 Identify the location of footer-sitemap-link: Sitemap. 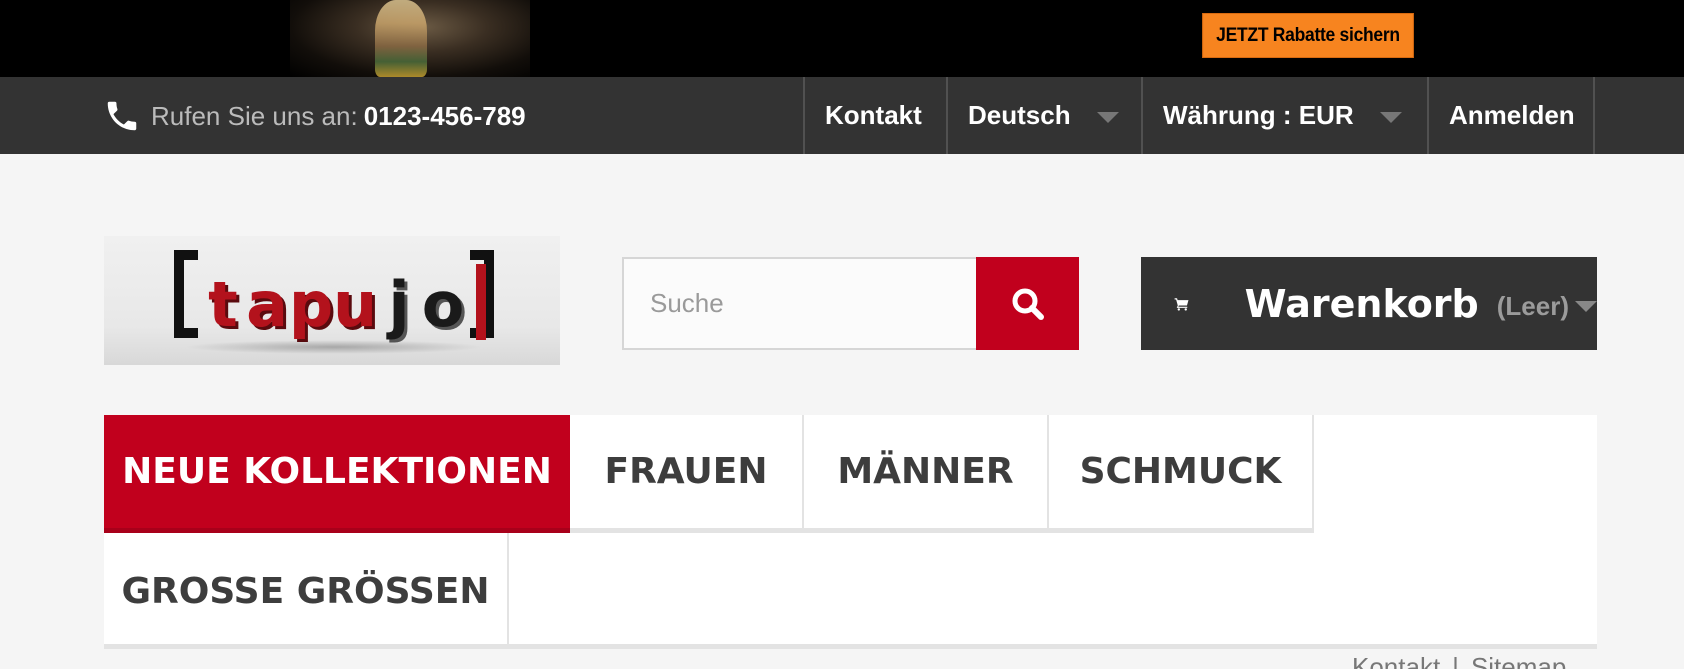
(1518, 660).